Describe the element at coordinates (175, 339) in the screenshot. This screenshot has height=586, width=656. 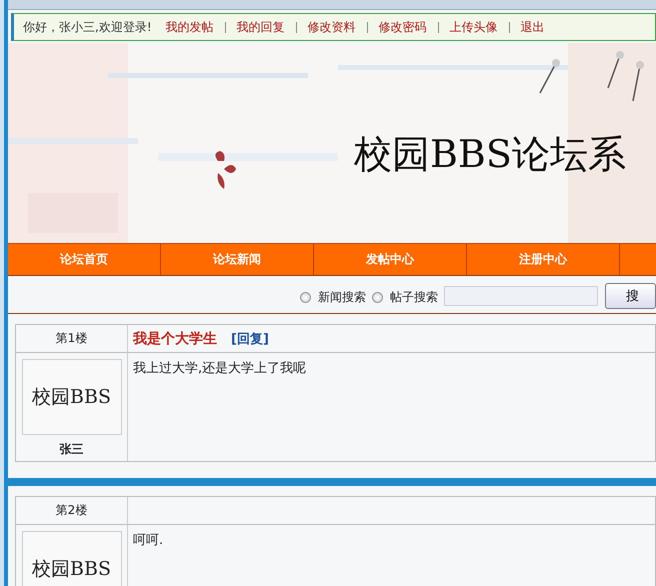
I see `post-title: 我是个大学生` at that location.